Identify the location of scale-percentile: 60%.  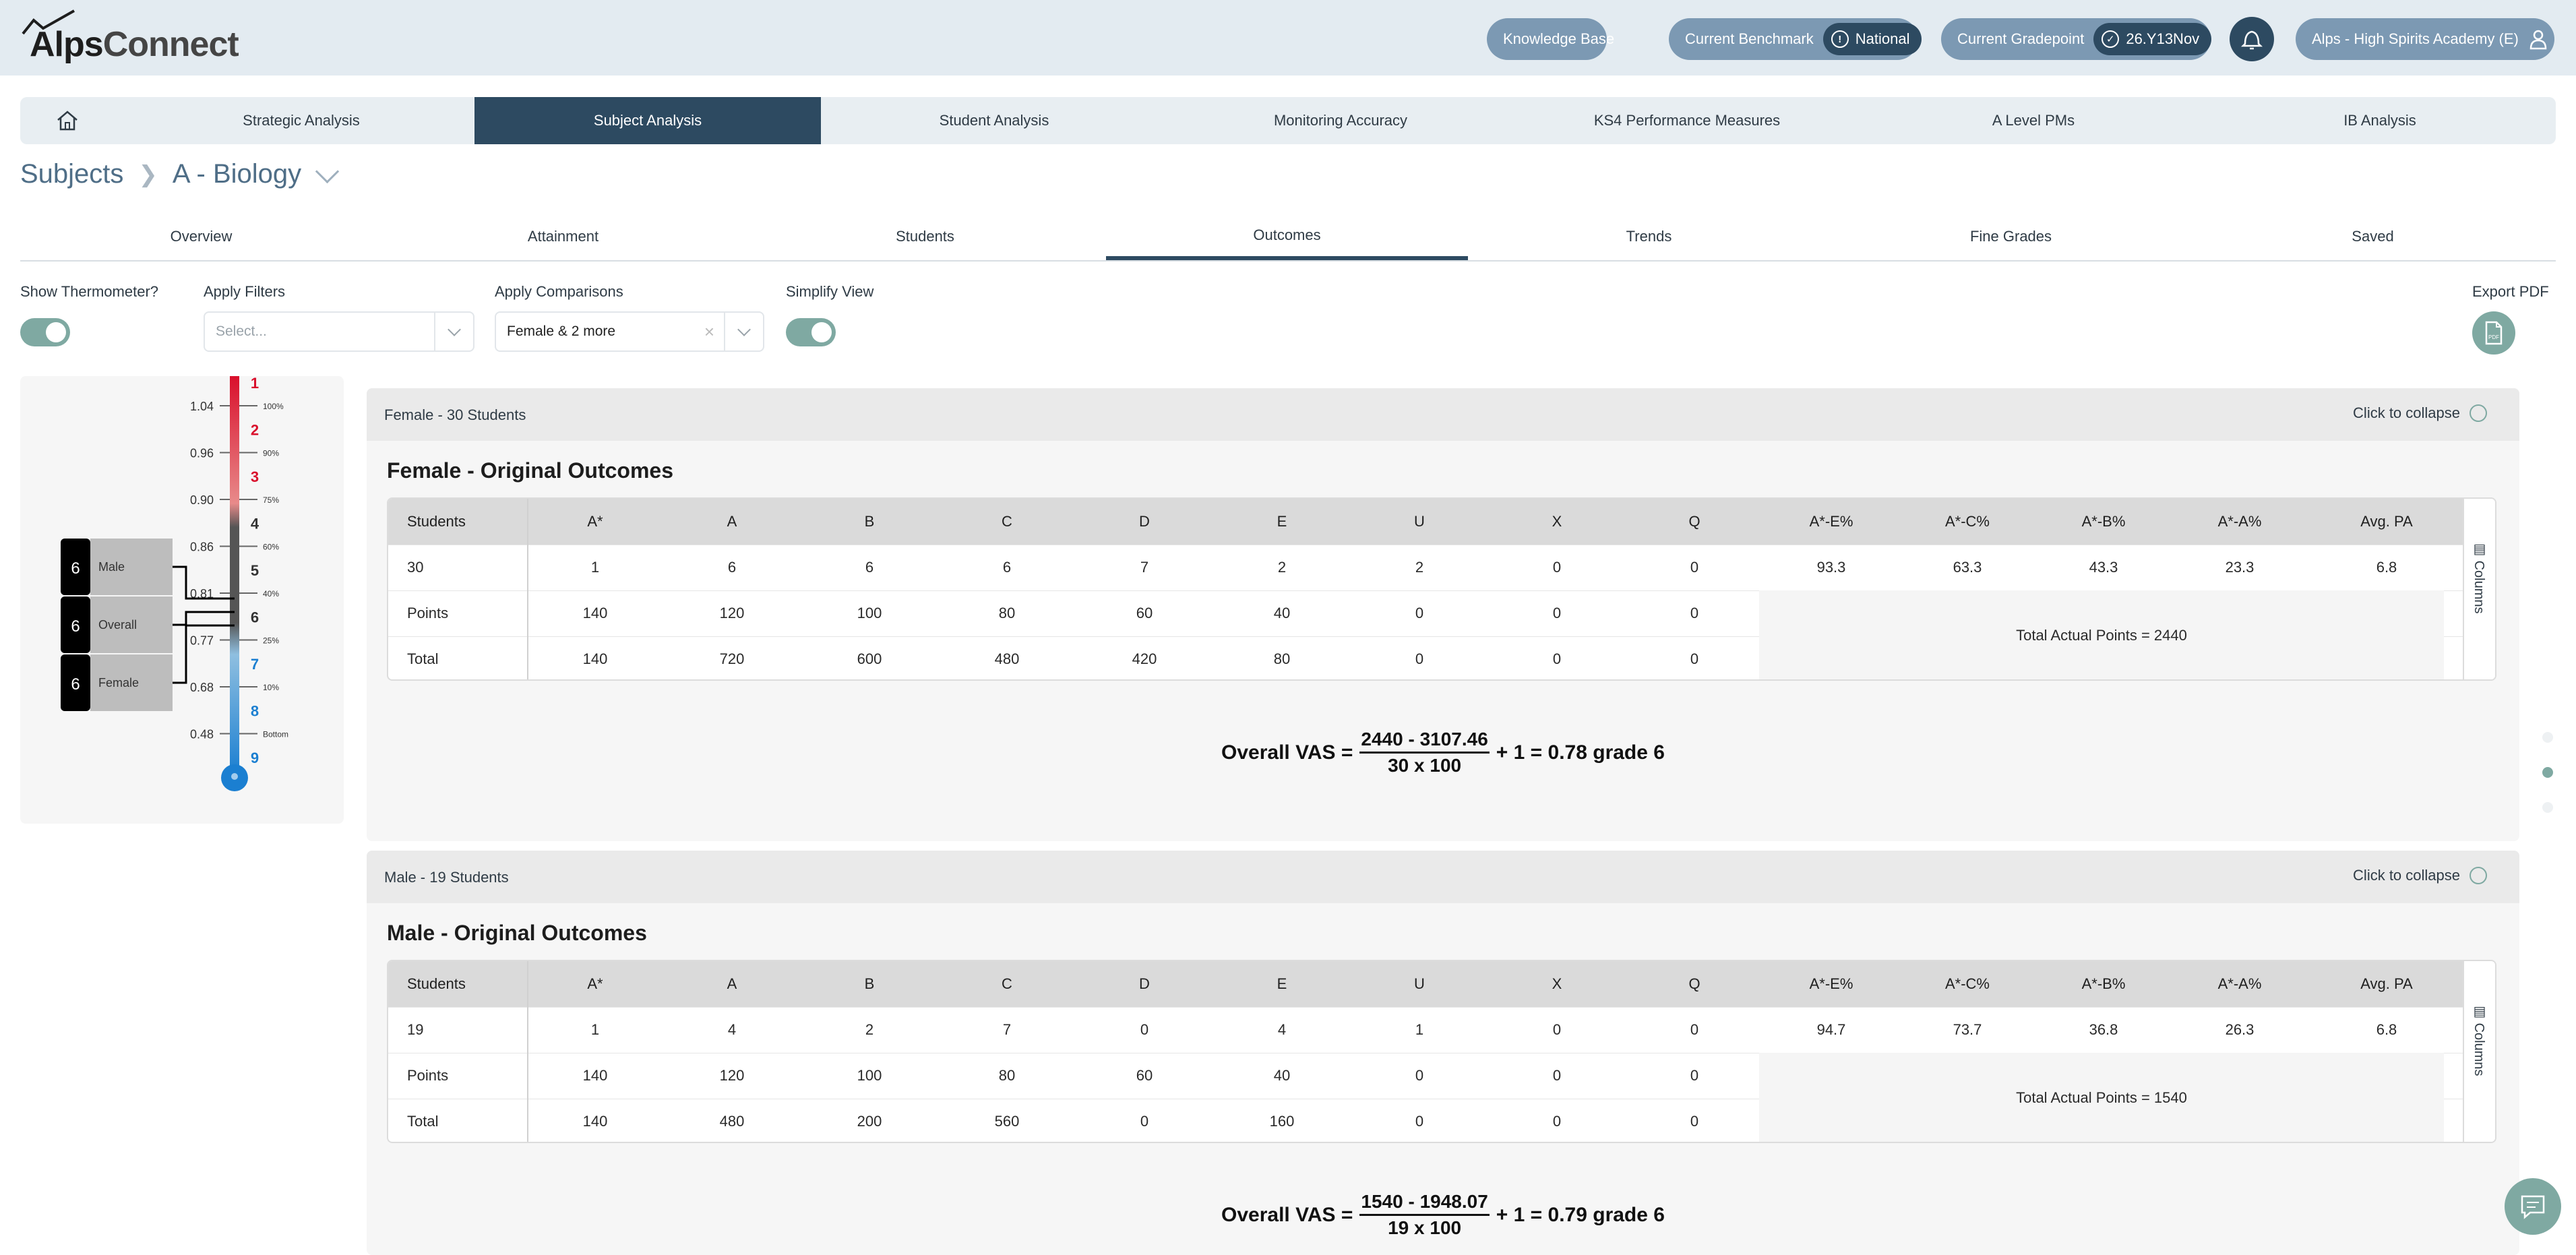
(271, 548).